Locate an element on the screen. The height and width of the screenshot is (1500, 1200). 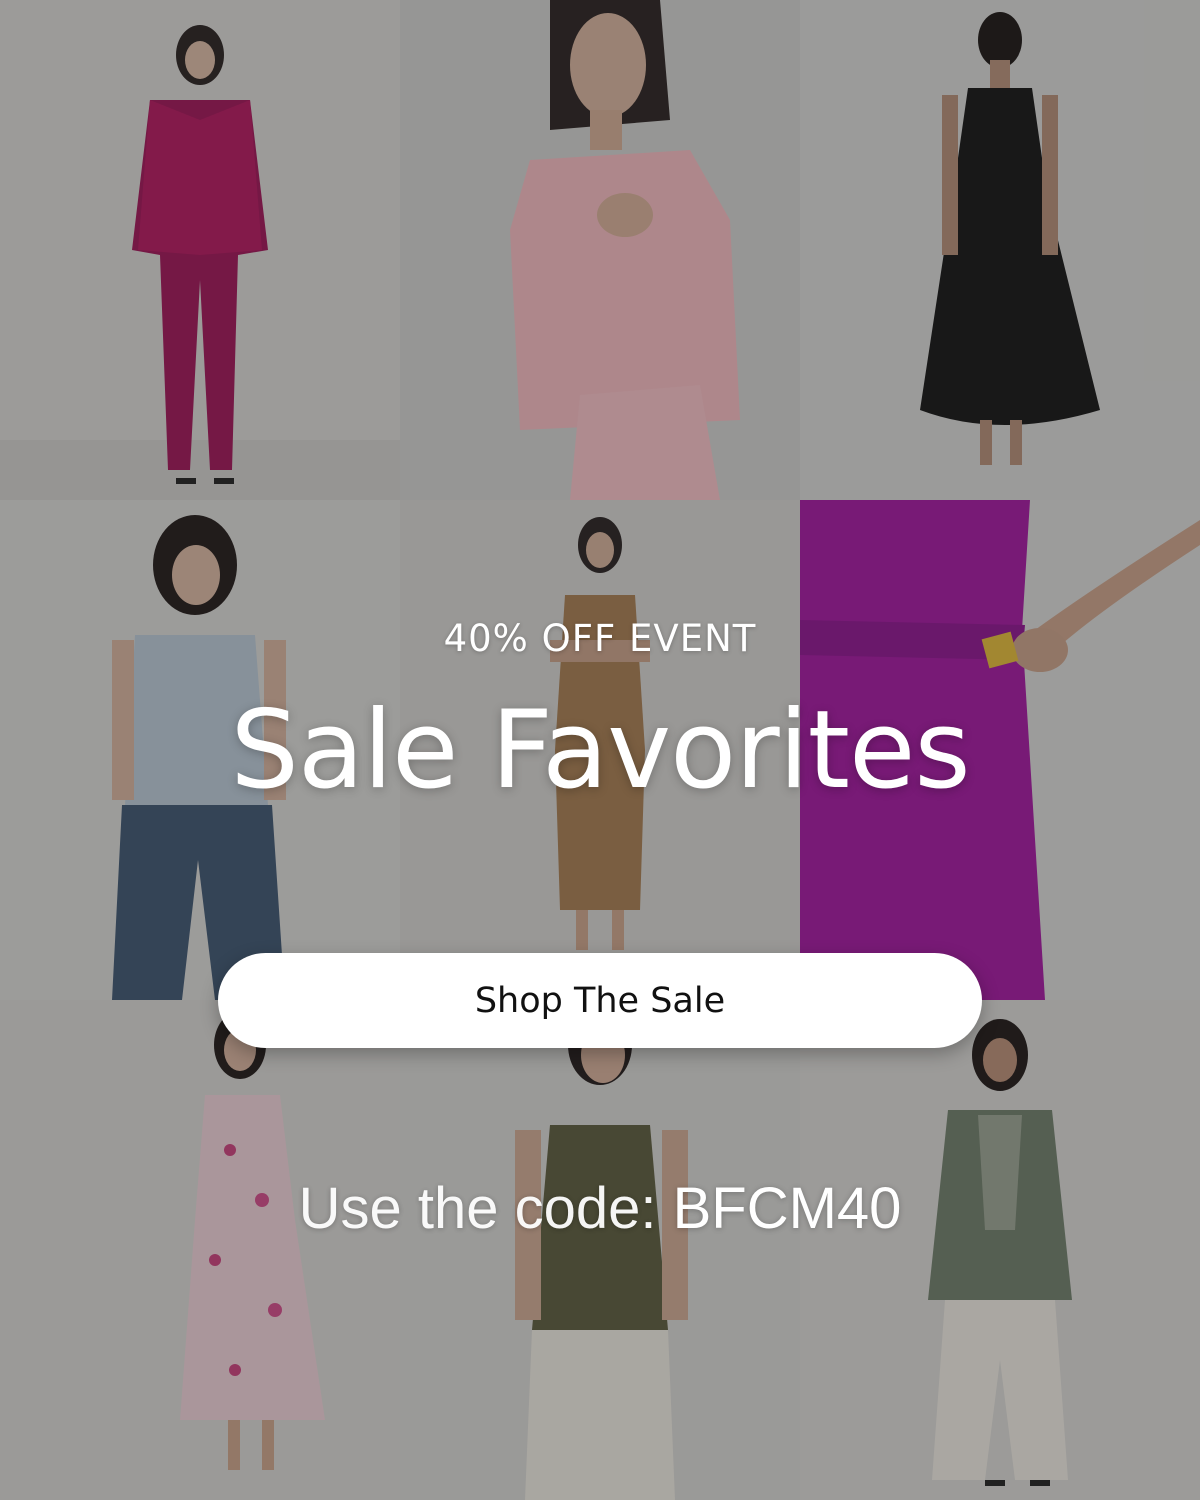
photo-pink-blouse-image is located at coordinates (600, 250).